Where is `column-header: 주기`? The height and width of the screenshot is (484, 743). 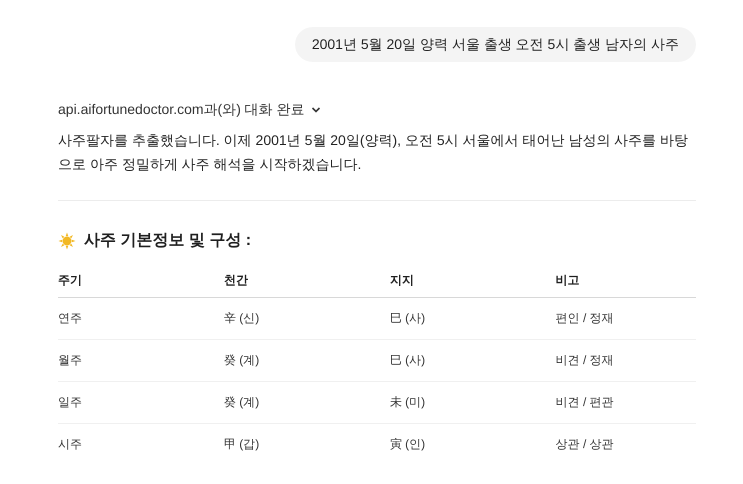
column-header: 주기 is located at coordinates (70, 280).